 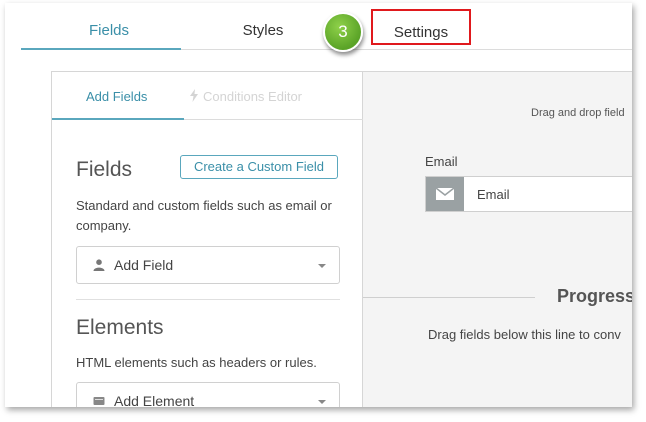 I want to click on subtab-conditions-editor: Conditions Editor, so click(x=246, y=96).